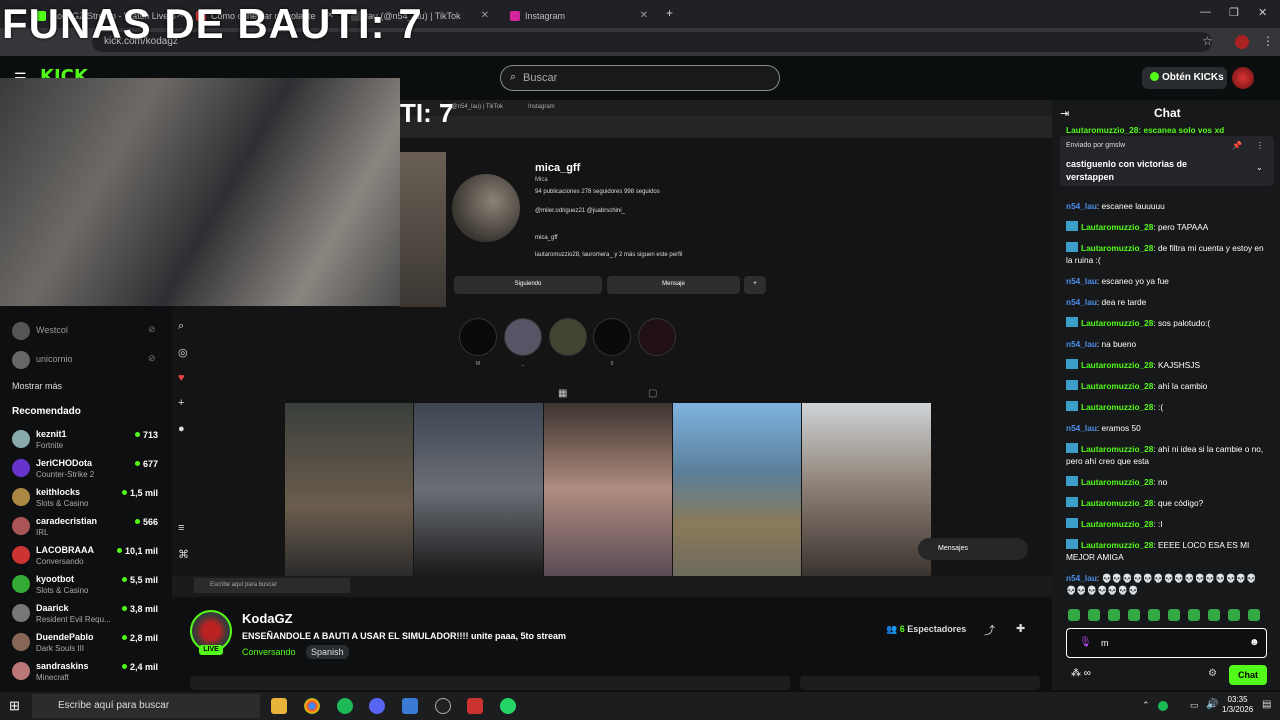  I want to click on chat-input: 🎙 m ☻, so click(1166, 643).